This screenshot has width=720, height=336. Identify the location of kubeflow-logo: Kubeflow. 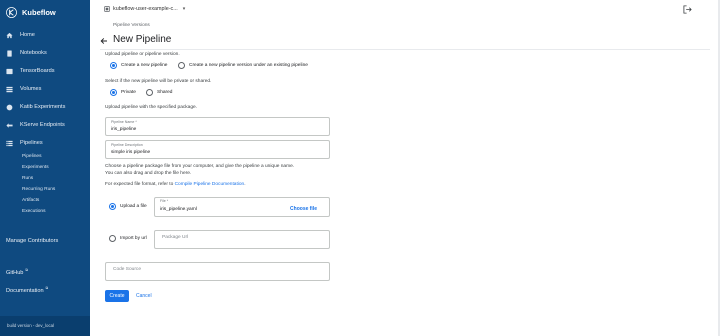
(31, 12).